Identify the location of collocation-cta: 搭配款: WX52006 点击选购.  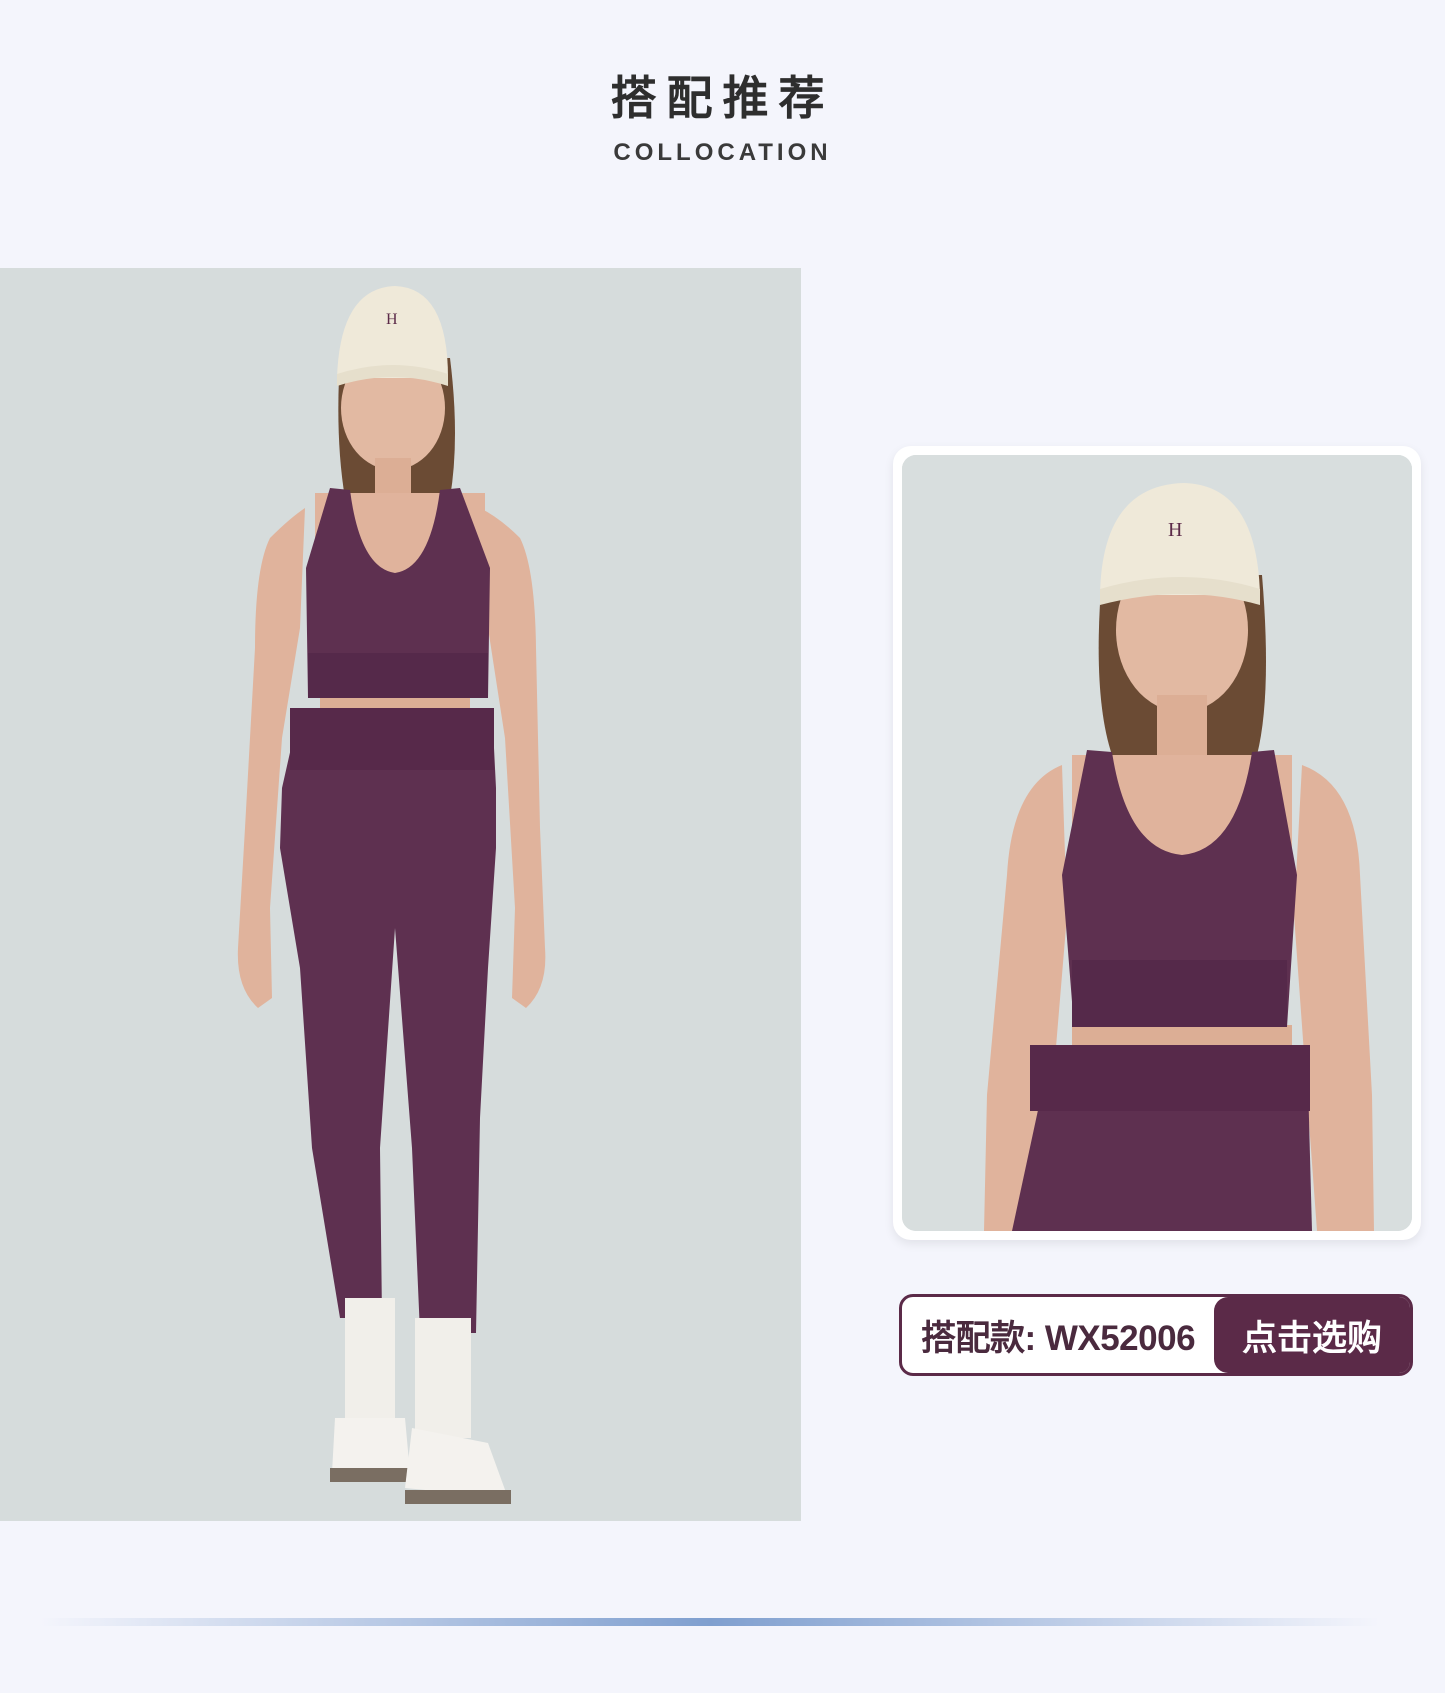
(1156, 1335).